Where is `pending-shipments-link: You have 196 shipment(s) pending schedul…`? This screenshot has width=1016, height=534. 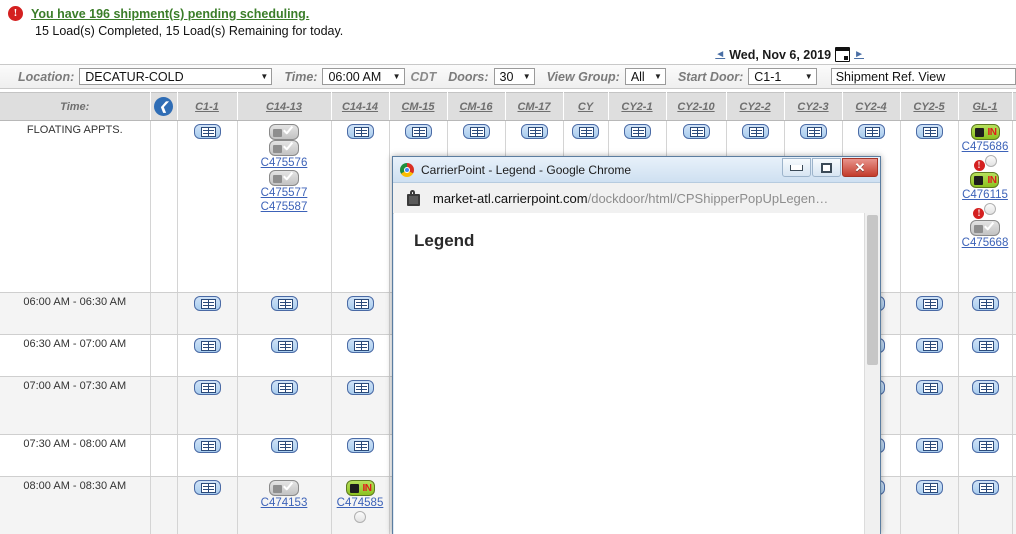 pending-shipments-link: You have 196 shipment(s) pending schedul… is located at coordinates (170, 14).